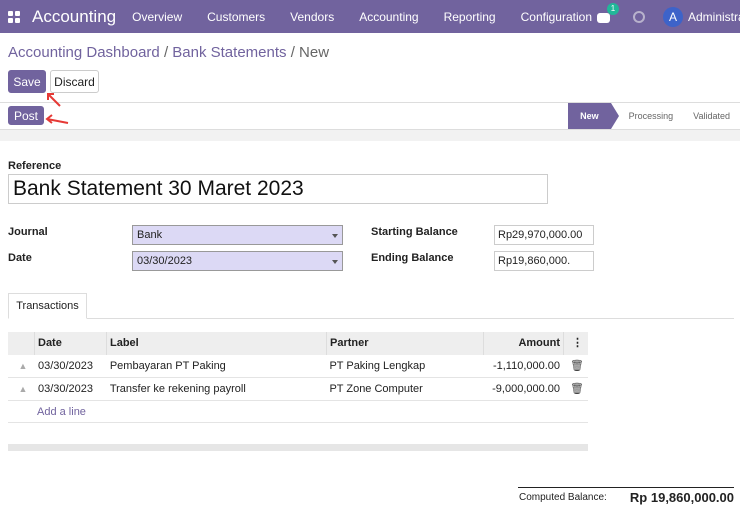 This screenshot has width=740, height=515. I want to click on apps-menu-button, so click(14, 16).